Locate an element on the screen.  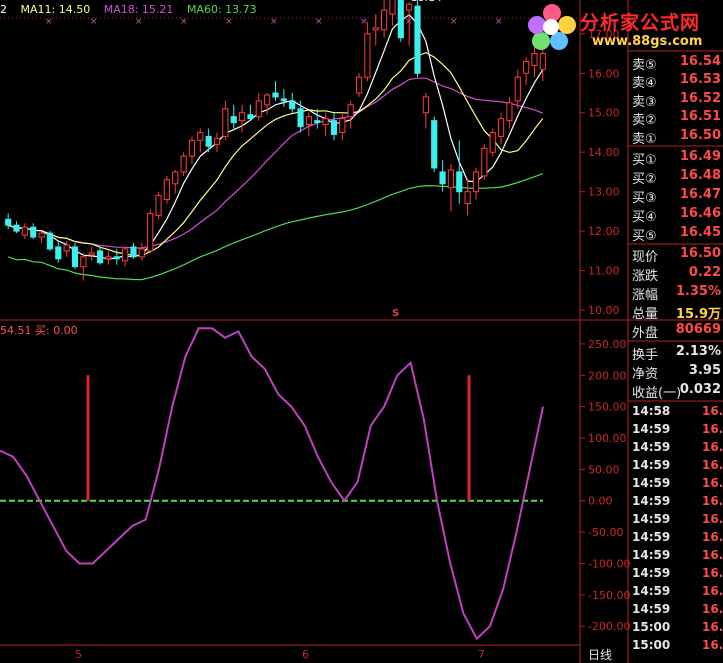
quote-value: 3.95 is located at coordinates (704, 370).